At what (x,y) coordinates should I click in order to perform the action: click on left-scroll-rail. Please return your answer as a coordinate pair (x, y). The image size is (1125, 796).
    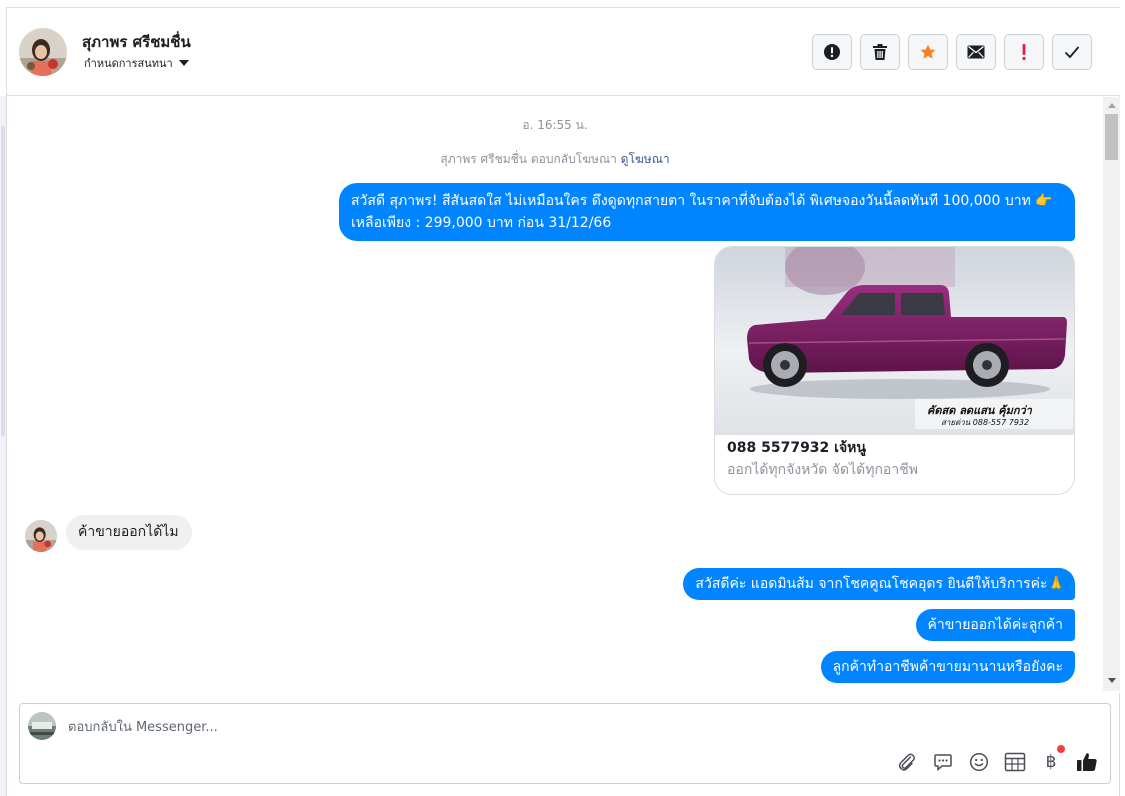
    Looking at the image, I should click on (3, 446).